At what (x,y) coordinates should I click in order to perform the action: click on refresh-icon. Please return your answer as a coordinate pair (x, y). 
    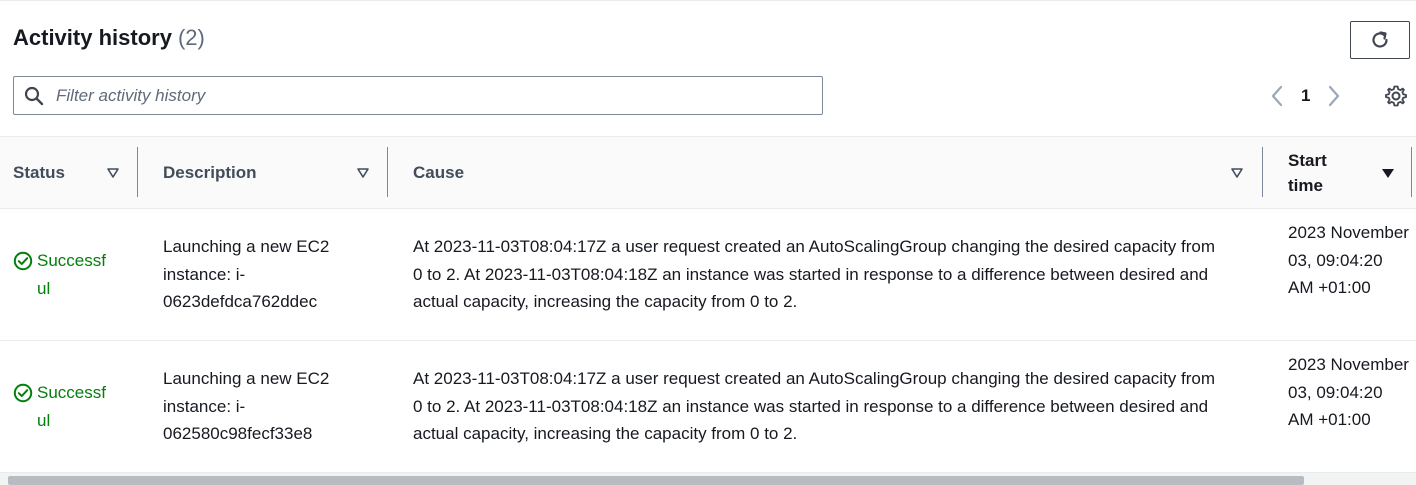
    Looking at the image, I should click on (1380, 39).